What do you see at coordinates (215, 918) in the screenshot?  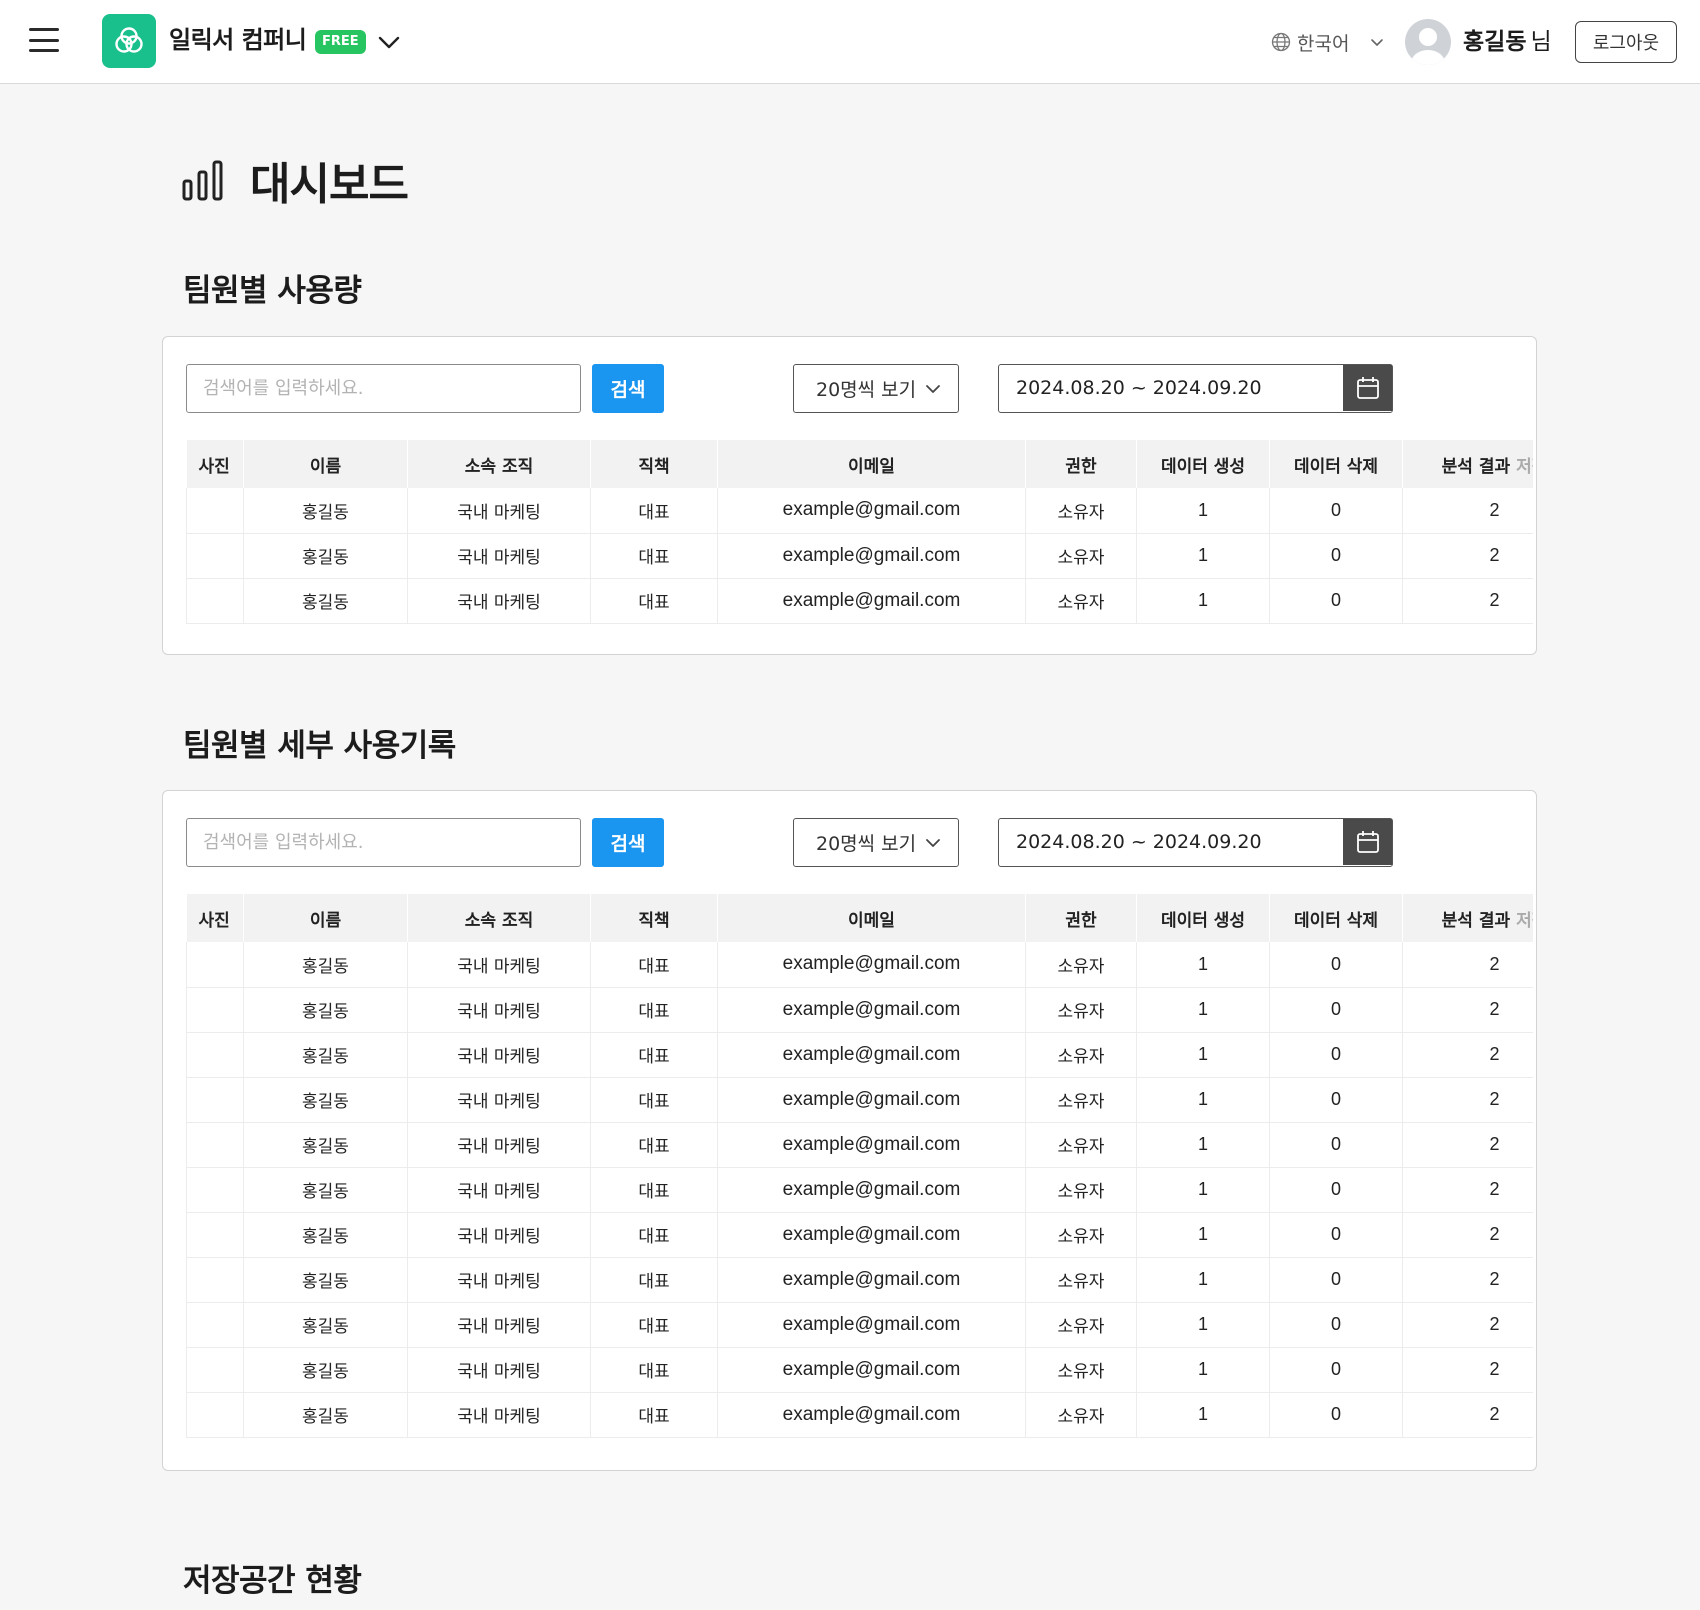 I see `column-header: 사진` at bounding box center [215, 918].